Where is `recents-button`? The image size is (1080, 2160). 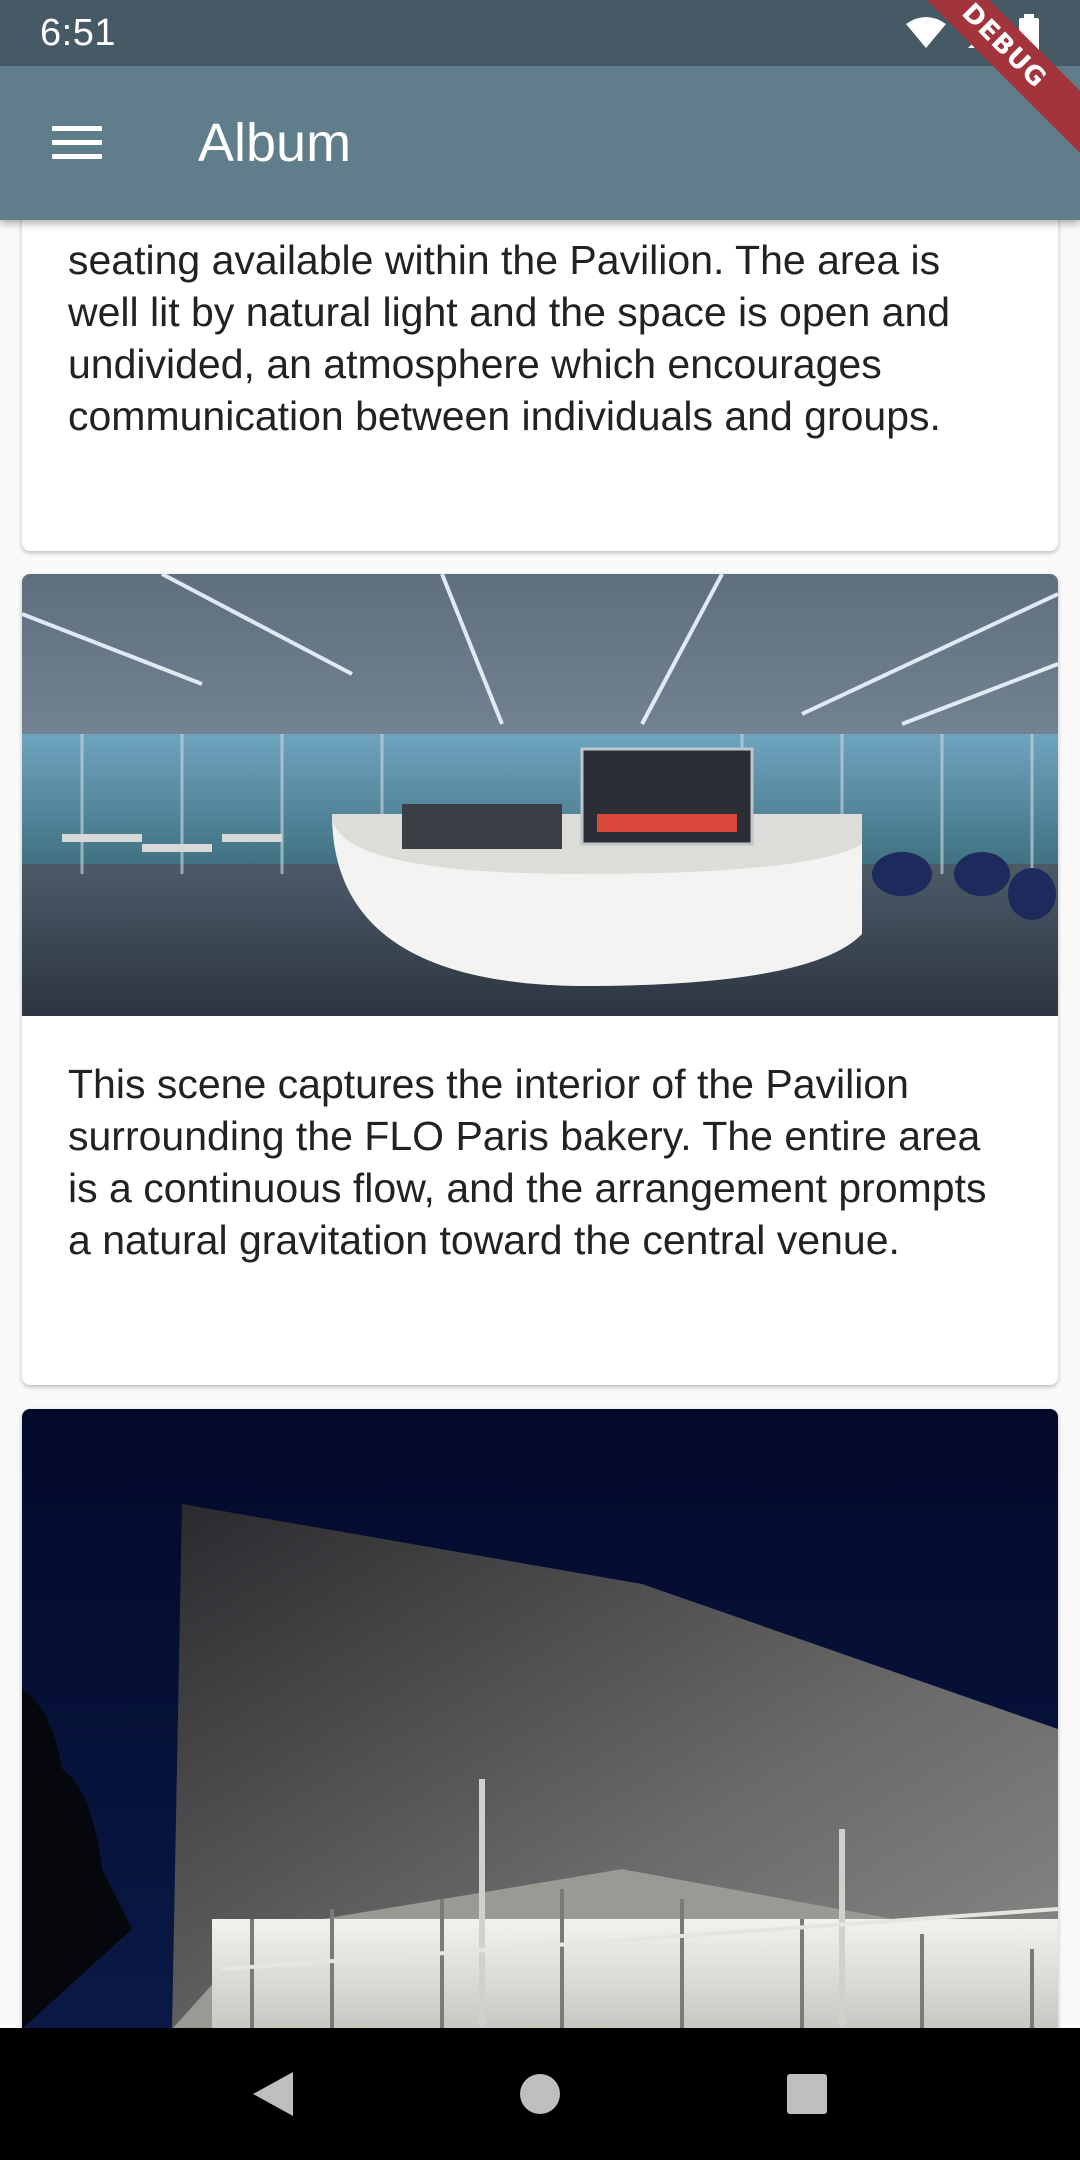 recents-button is located at coordinates (807, 2094).